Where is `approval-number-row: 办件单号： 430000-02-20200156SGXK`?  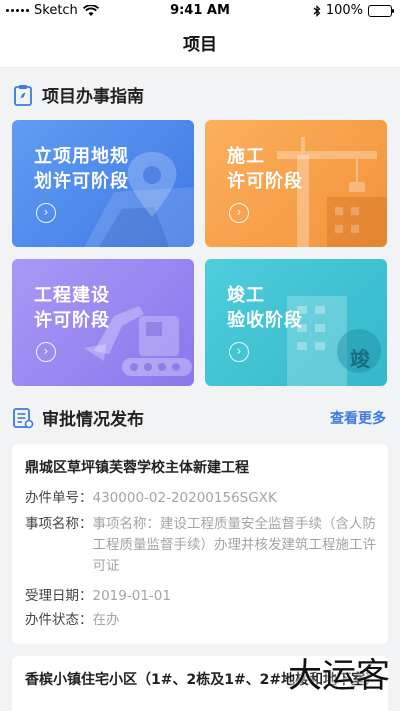
approval-number-row: 办件单号： 430000-02-20200156SGXK is located at coordinates (151, 498).